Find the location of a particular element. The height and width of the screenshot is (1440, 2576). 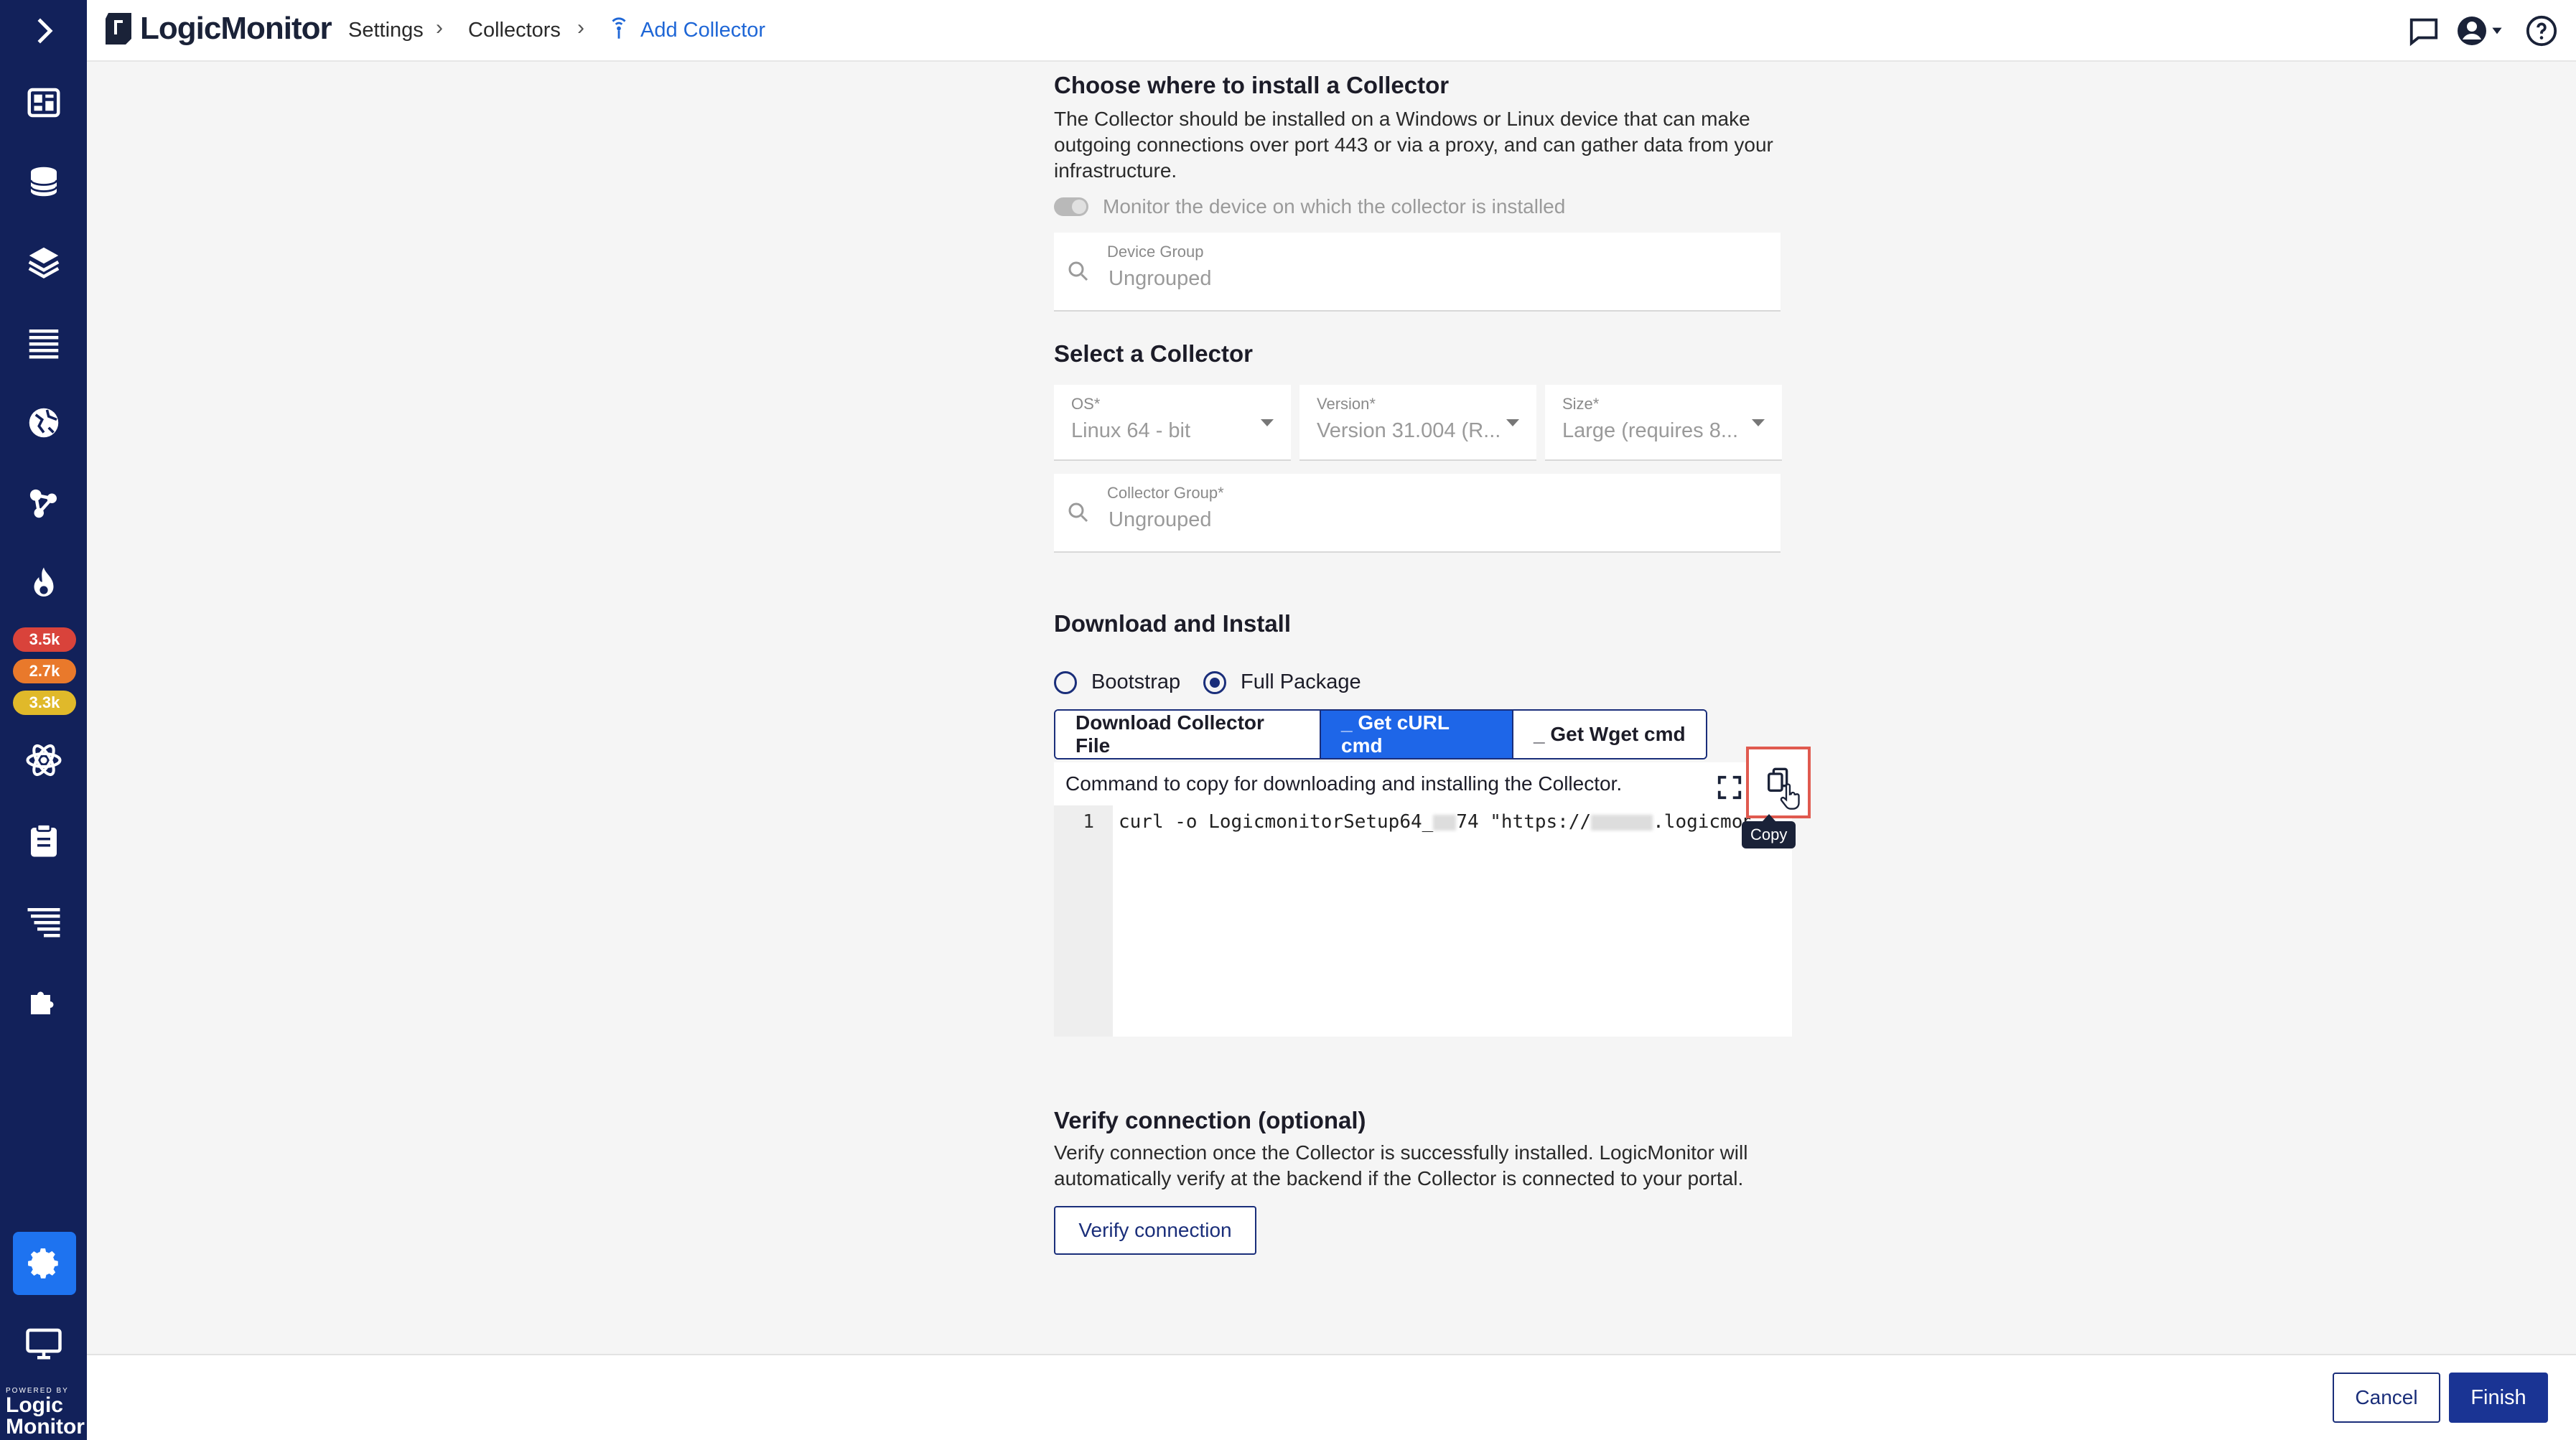

version-label: Version* is located at coordinates (1346, 404).